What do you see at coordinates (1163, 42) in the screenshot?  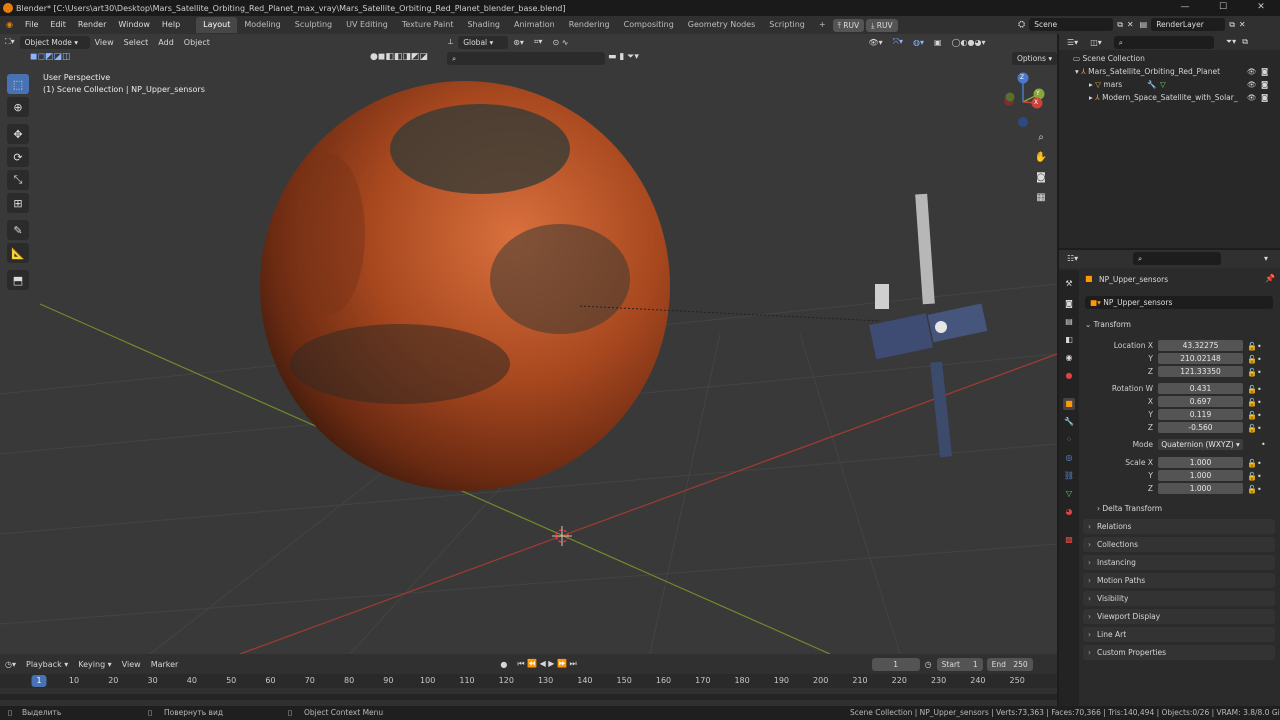 I see `outliner-search-input: ⌕` at bounding box center [1163, 42].